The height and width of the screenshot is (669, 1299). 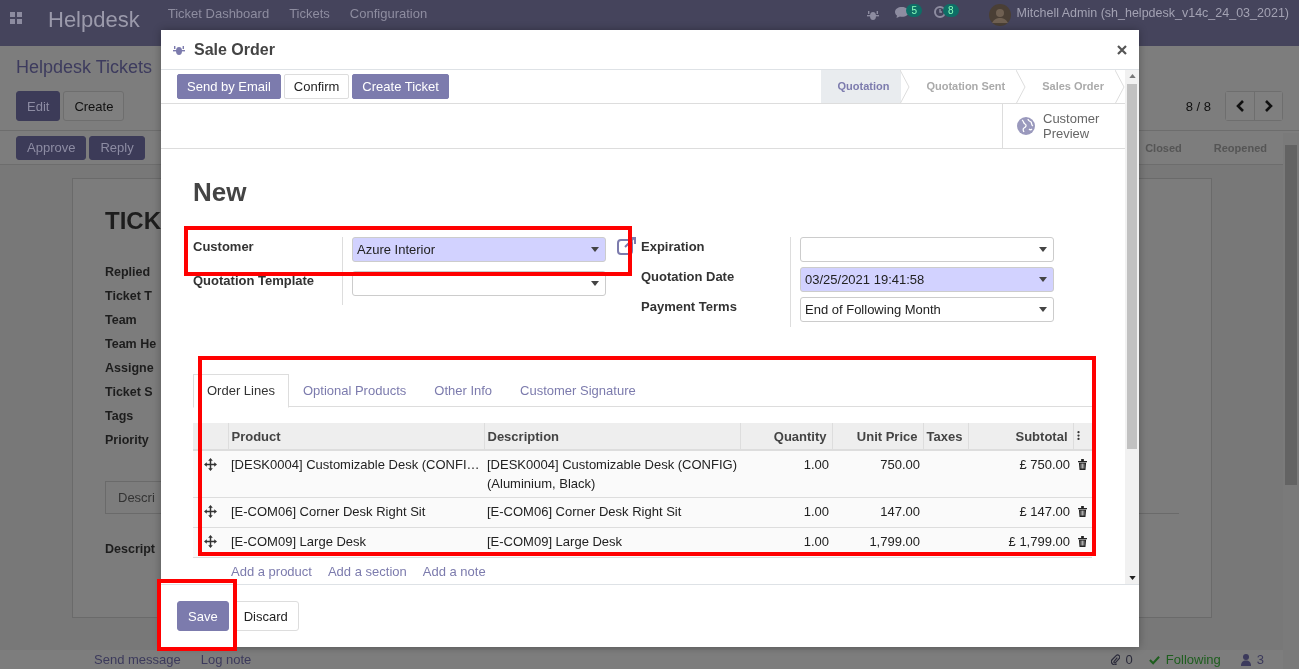 I want to click on count-badge: 8, so click(x=951, y=10).